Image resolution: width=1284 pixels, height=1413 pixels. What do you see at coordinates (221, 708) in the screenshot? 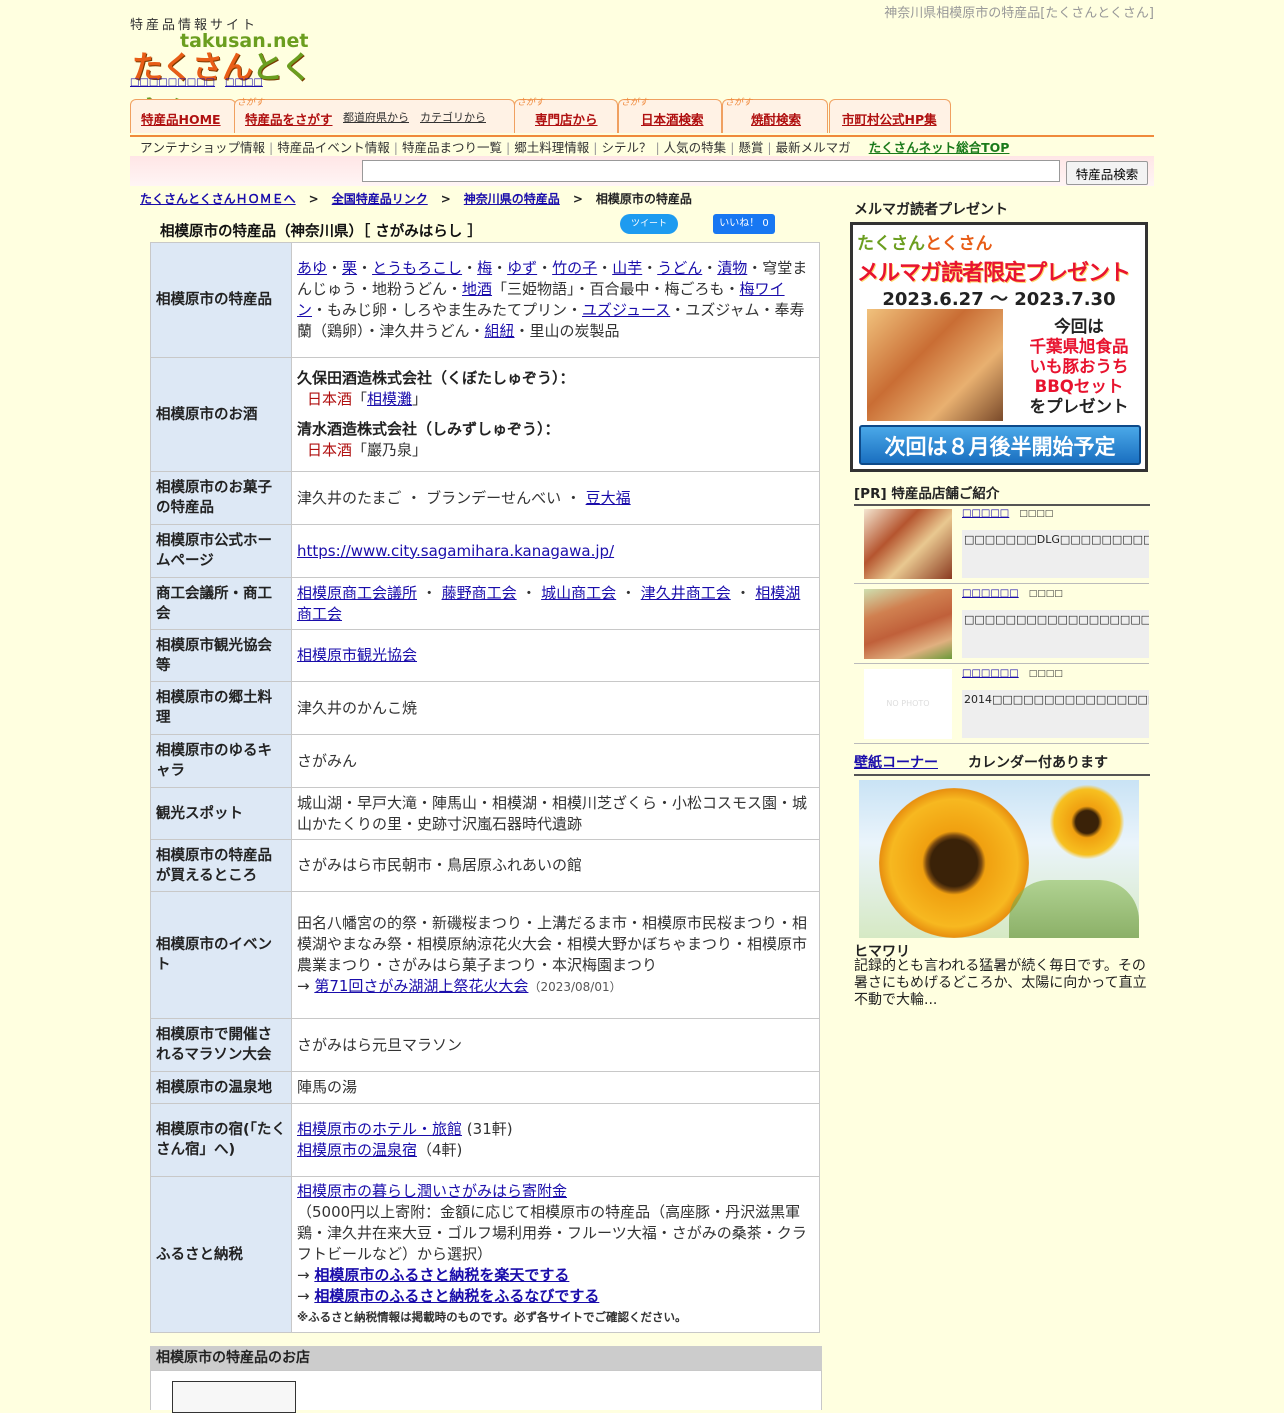
I see `row-header: 相模原市の郷土料理` at bounding box center [221, 708].